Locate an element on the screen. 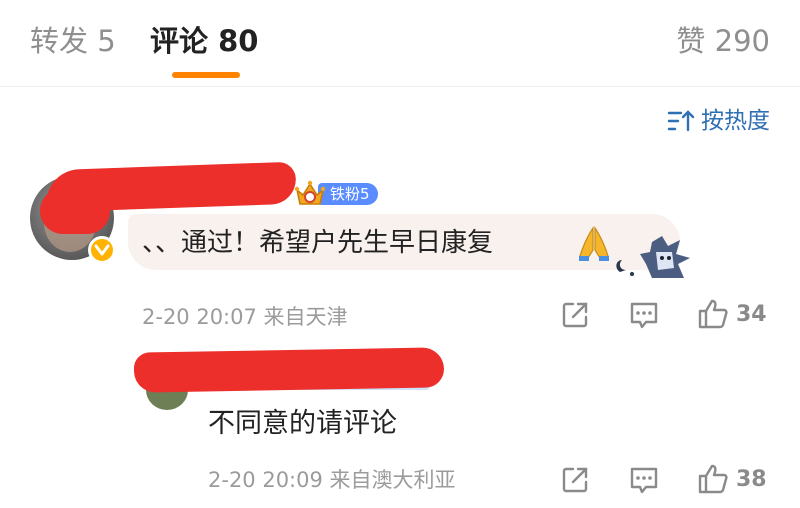 Image resolution: width=800 pixels, height=508 pixels. reply-time: 2-20 20:09 is located at coordinates (265, 480).